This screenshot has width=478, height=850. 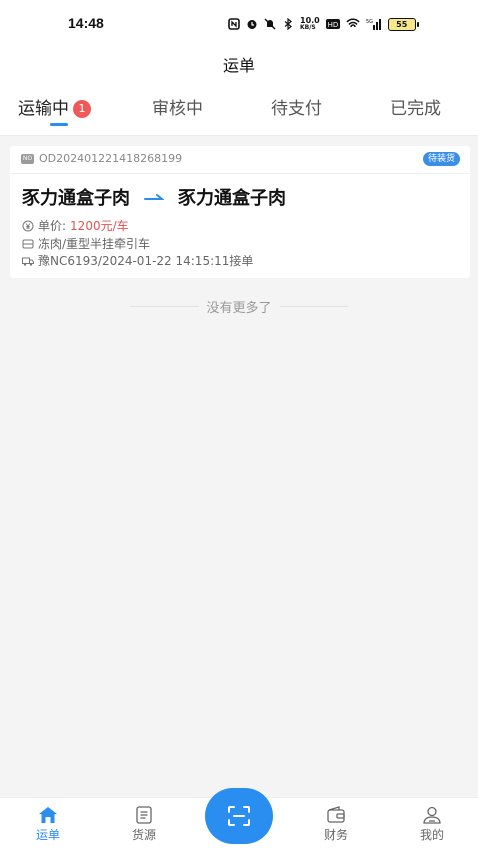 I want to click on nav-cargo-source: 货源, so click(x=144, y=824).